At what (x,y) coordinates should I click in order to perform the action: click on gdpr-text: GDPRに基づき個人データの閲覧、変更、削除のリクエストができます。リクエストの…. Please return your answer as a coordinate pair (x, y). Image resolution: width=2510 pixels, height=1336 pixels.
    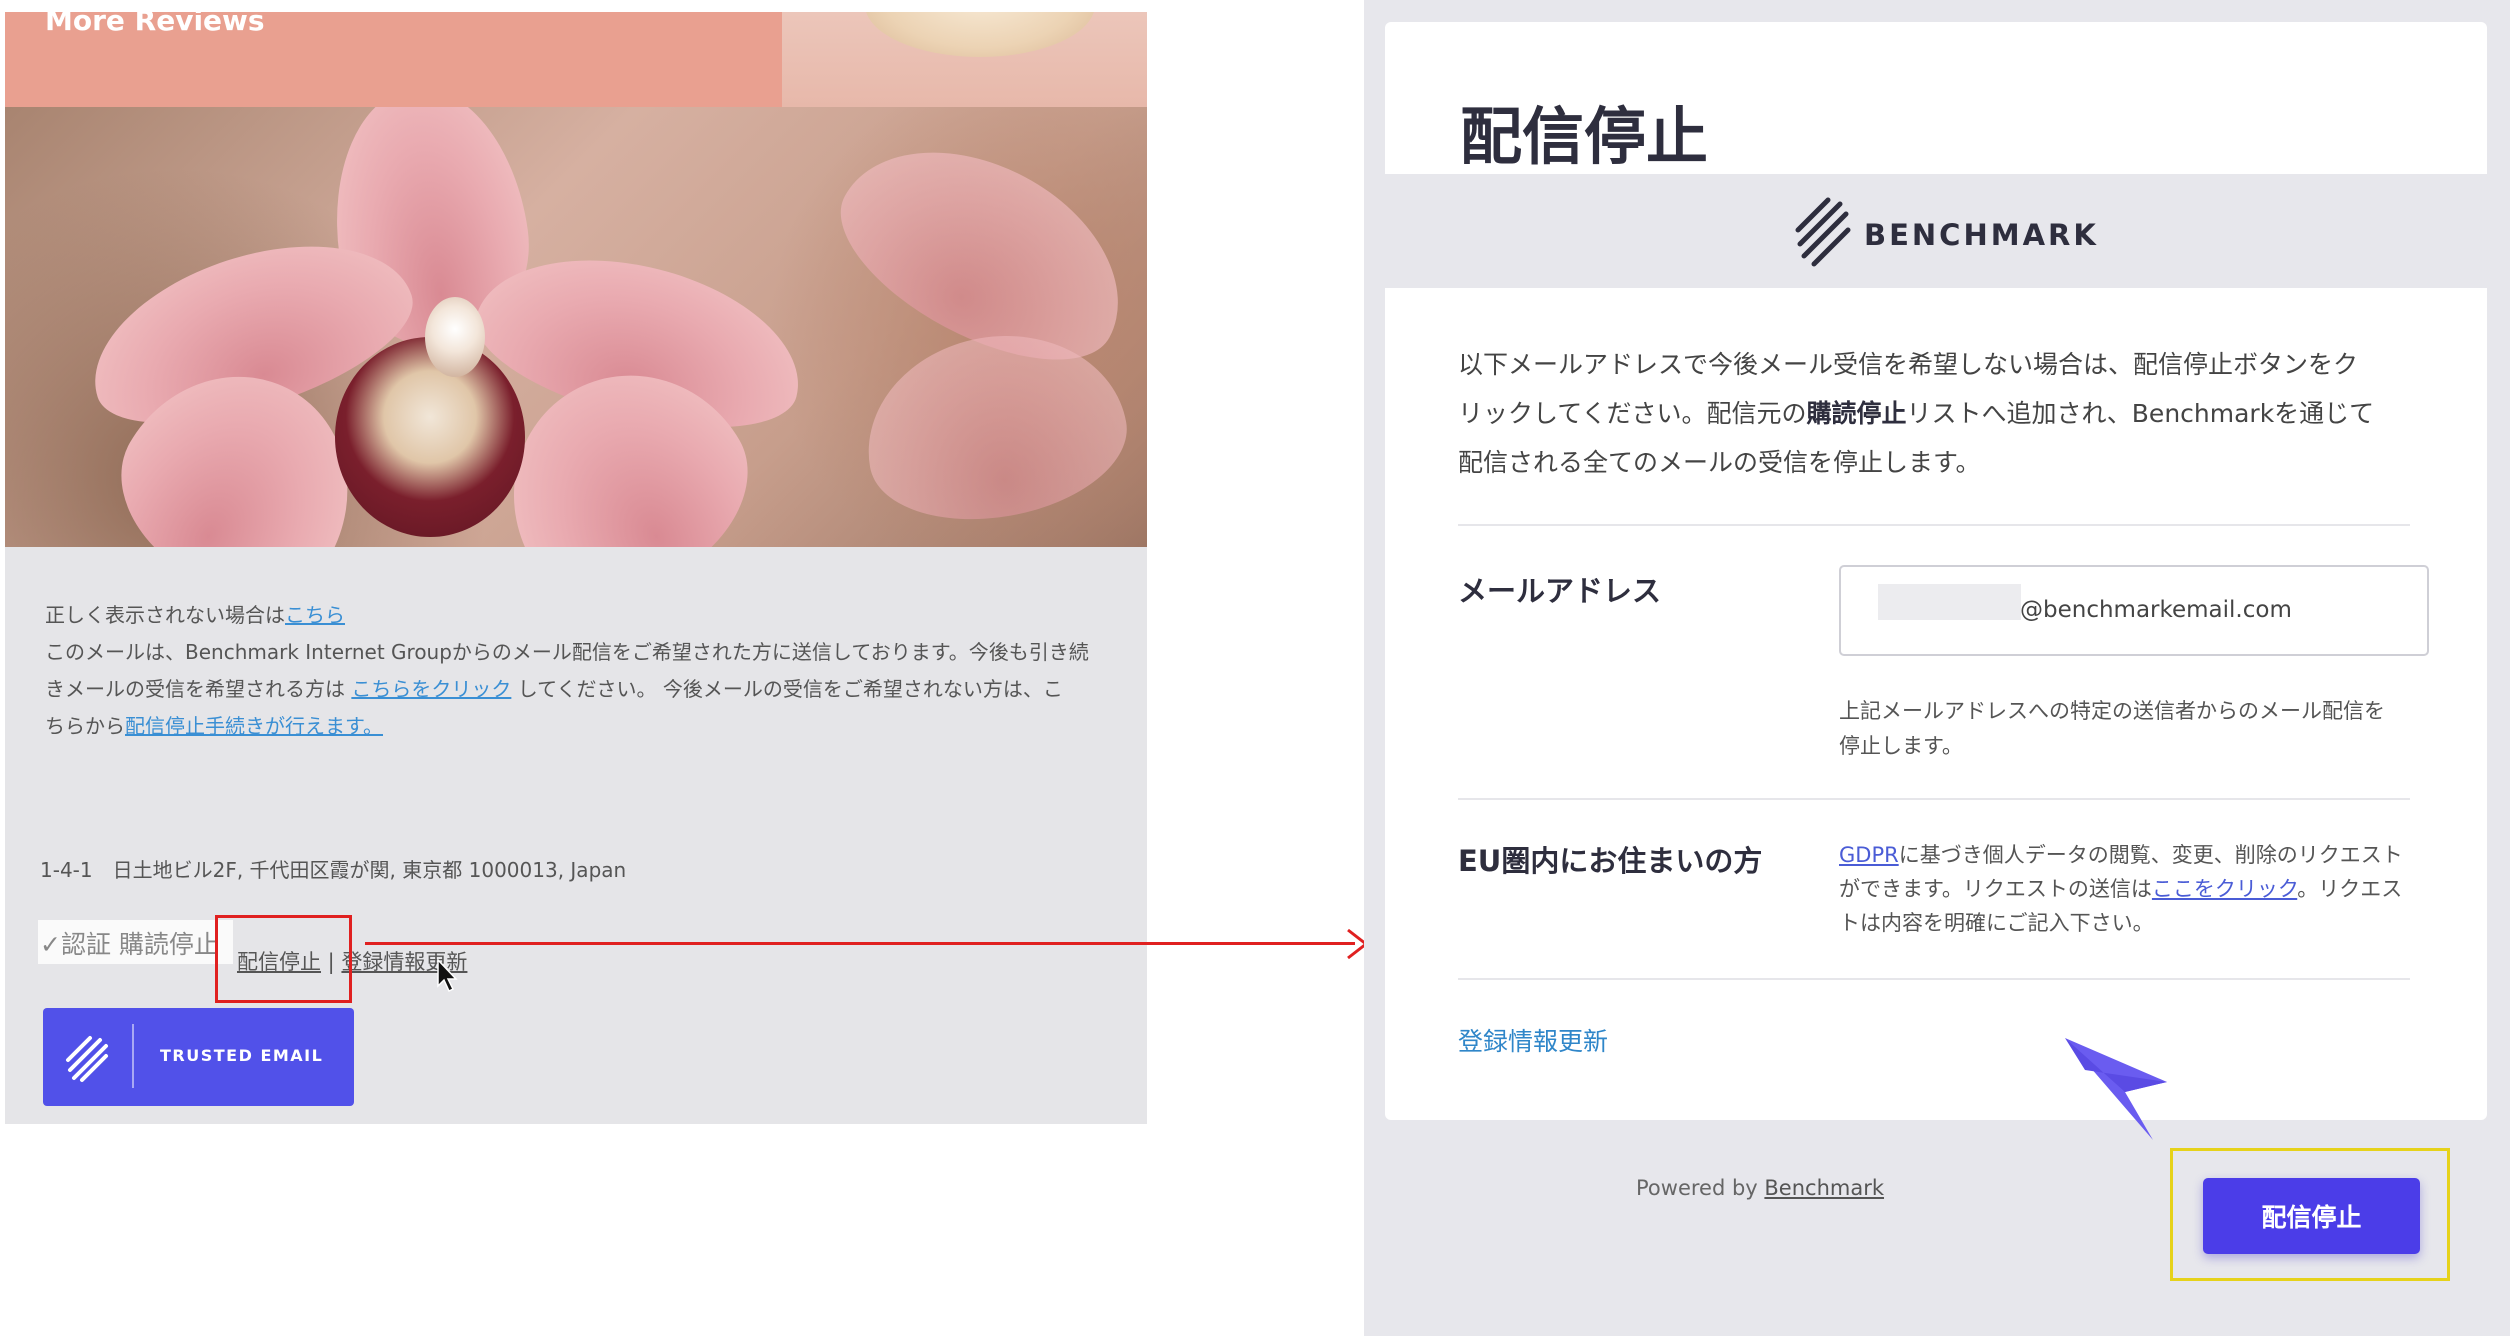
    Looking at the image, I should click on (2124, 889).